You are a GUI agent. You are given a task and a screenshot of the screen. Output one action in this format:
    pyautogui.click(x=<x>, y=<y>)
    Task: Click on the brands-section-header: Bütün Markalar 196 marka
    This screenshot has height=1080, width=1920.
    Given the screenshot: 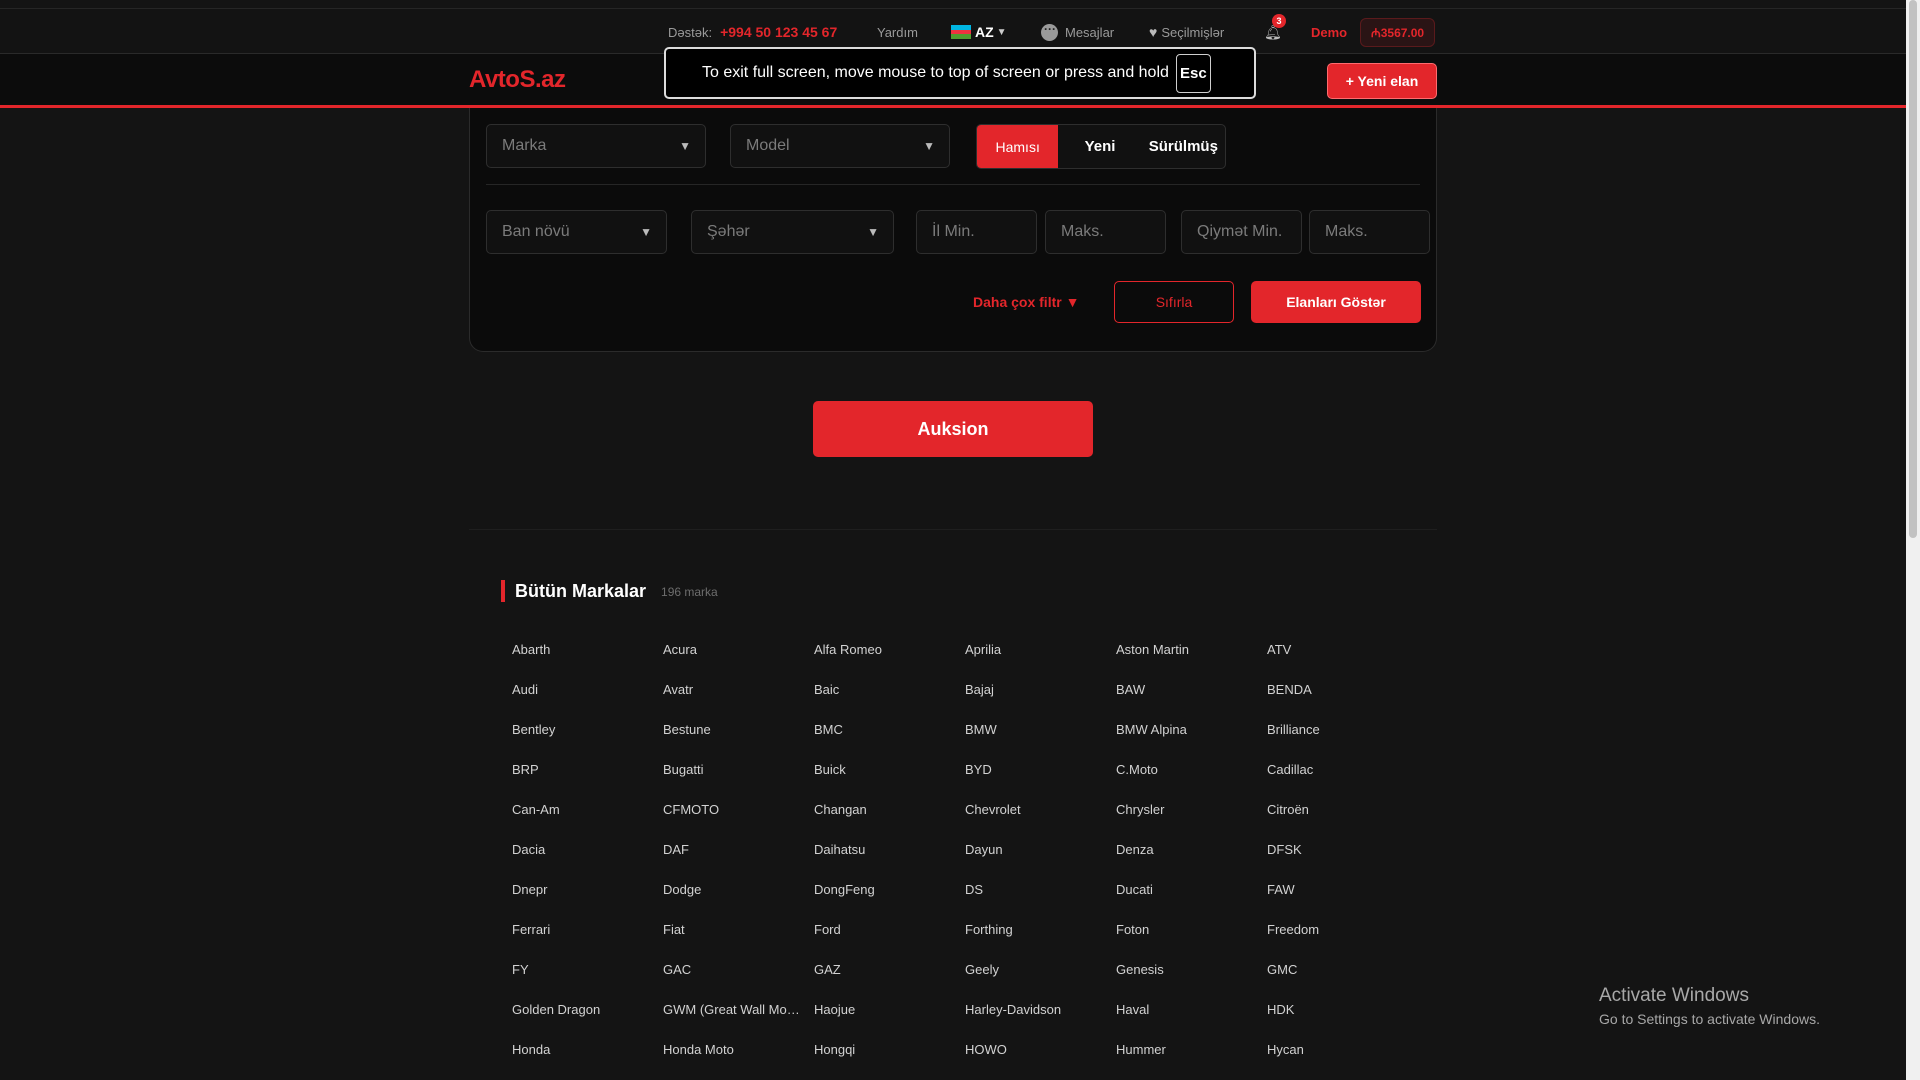 What is the action you would take?
    pyautogui.click(x=609, y=591)
    